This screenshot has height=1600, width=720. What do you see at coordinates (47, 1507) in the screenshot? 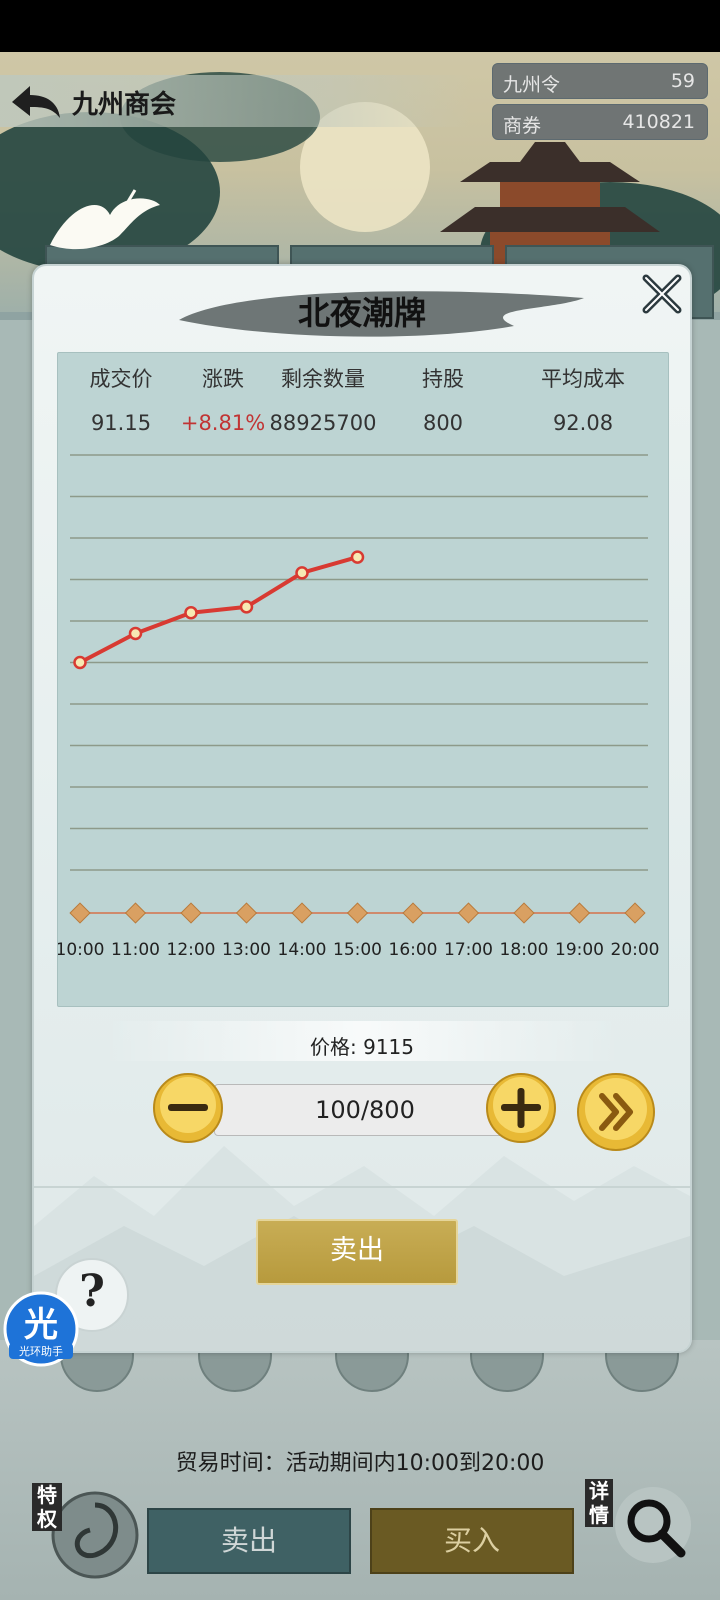
I see `privilege-label: 特权` at bounding box center [47, 1507].